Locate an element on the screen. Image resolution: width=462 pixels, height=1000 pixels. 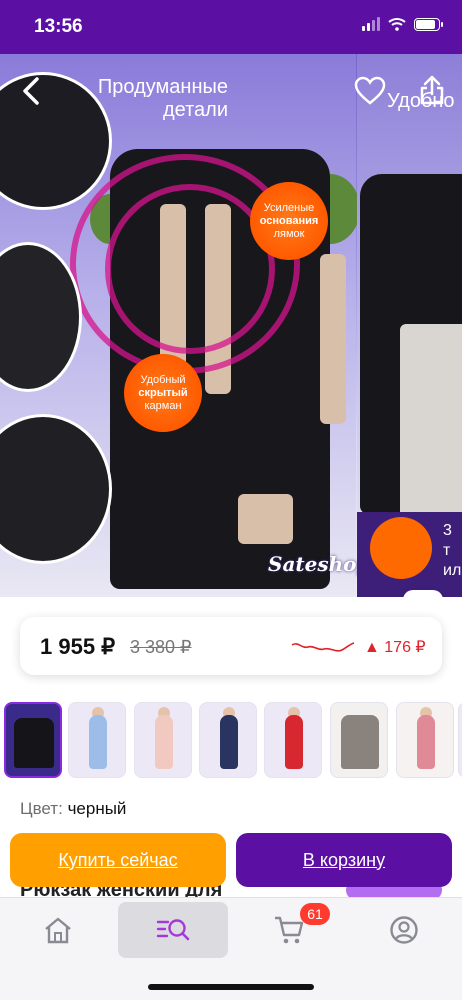
cart-count-badge: 61 is located at coordinates (315, 914).